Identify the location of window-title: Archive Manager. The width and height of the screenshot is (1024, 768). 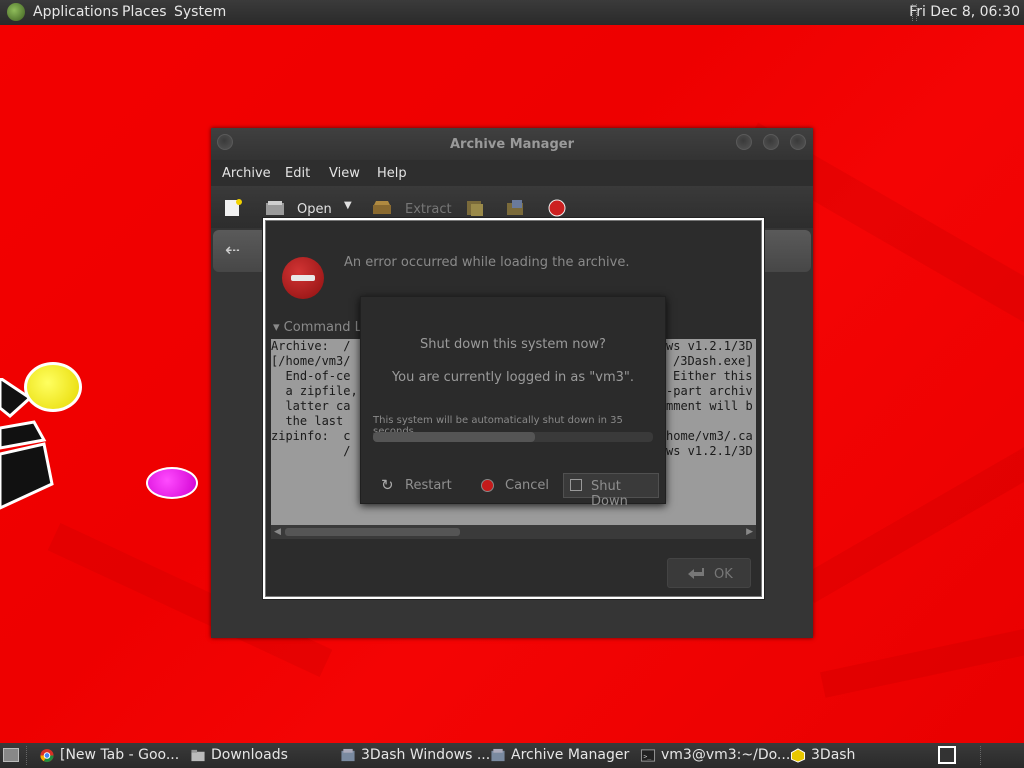
(512, 144).